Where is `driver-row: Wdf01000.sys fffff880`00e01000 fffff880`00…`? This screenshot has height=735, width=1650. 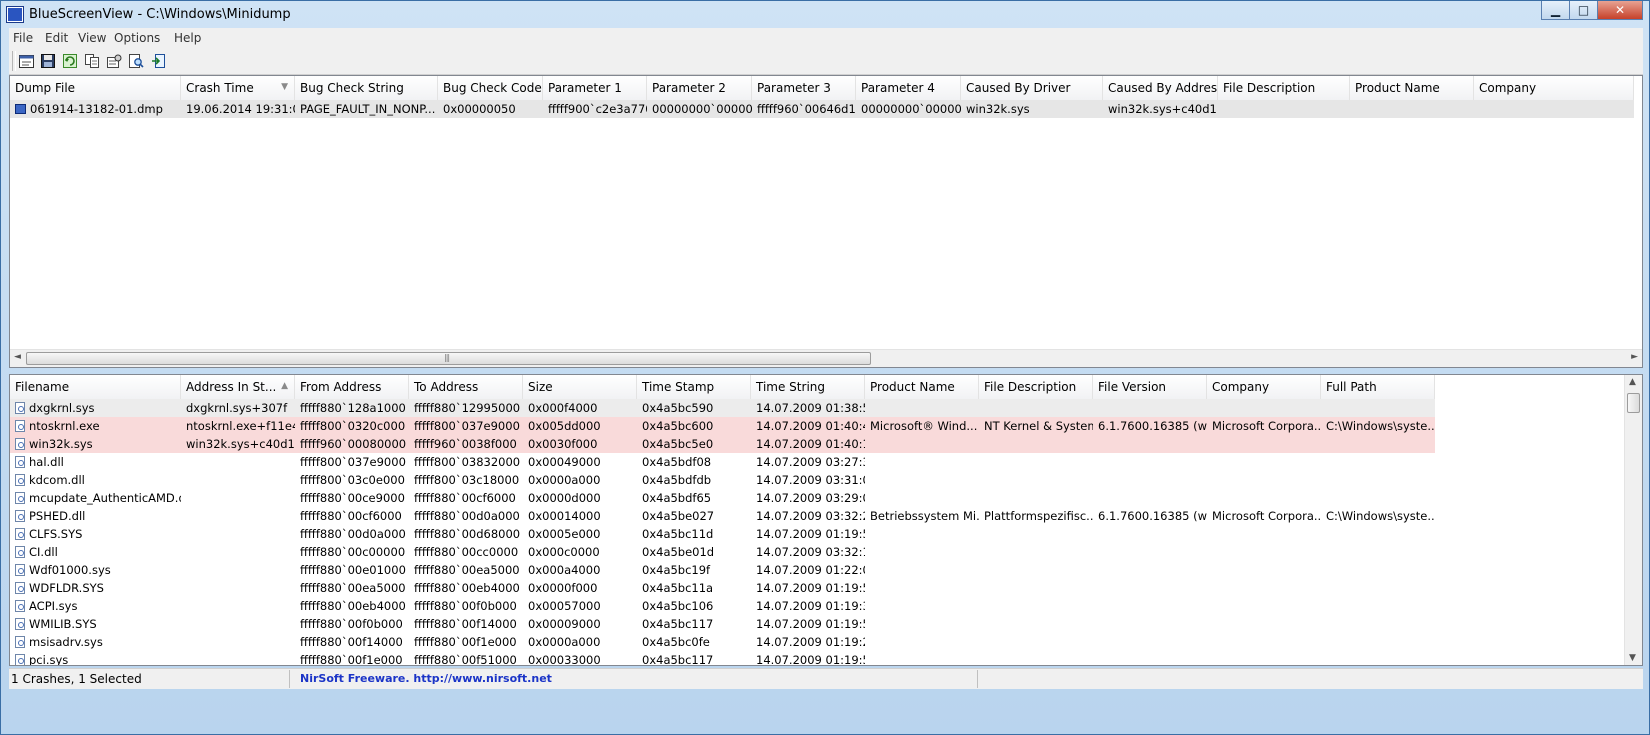
driver-row: Wdf01000.sys fffff880`00e01000 fffff880`00… is located at coordinates (722, 570).